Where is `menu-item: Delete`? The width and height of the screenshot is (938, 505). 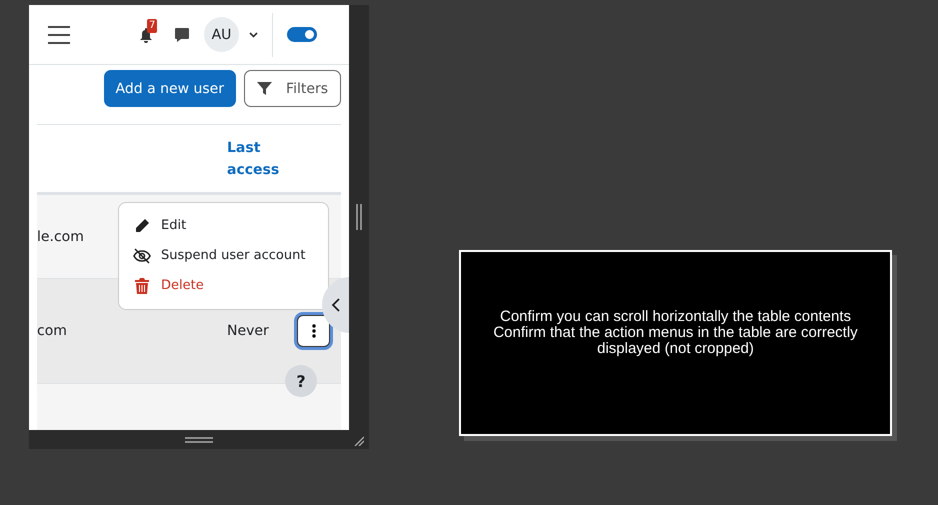 menu-item: Delete is located at coordinates (168, 286).